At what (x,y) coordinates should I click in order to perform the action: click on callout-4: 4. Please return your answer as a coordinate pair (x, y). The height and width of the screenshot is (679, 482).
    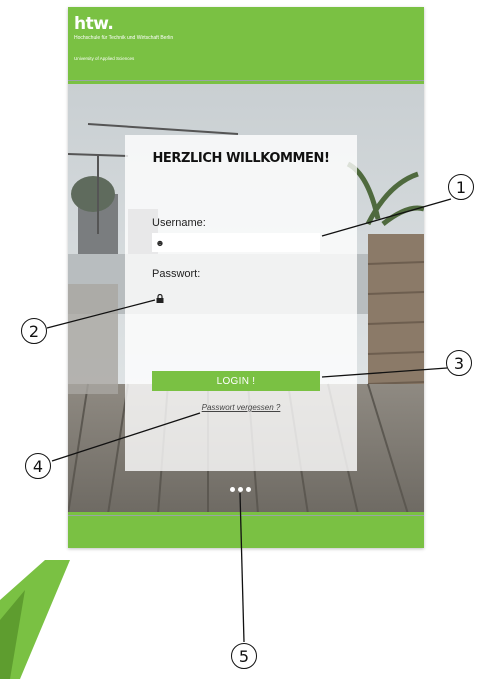
    Looking at the image, I should click on (38, 466).